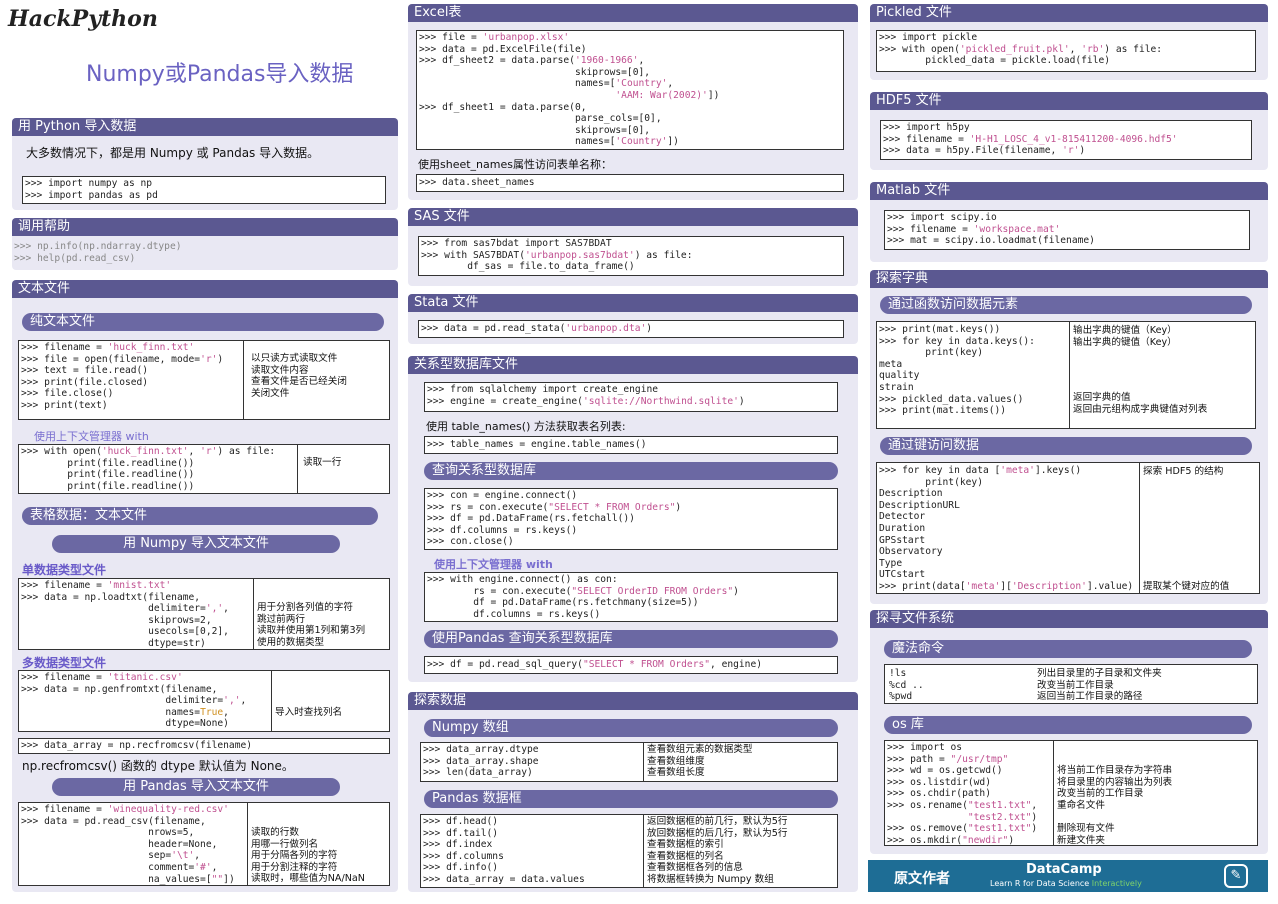  What do you see at coordinates (322, 462) in the screenshot?
I see `context-manager-desc: 读取一行` at bounding box center [322, 462].